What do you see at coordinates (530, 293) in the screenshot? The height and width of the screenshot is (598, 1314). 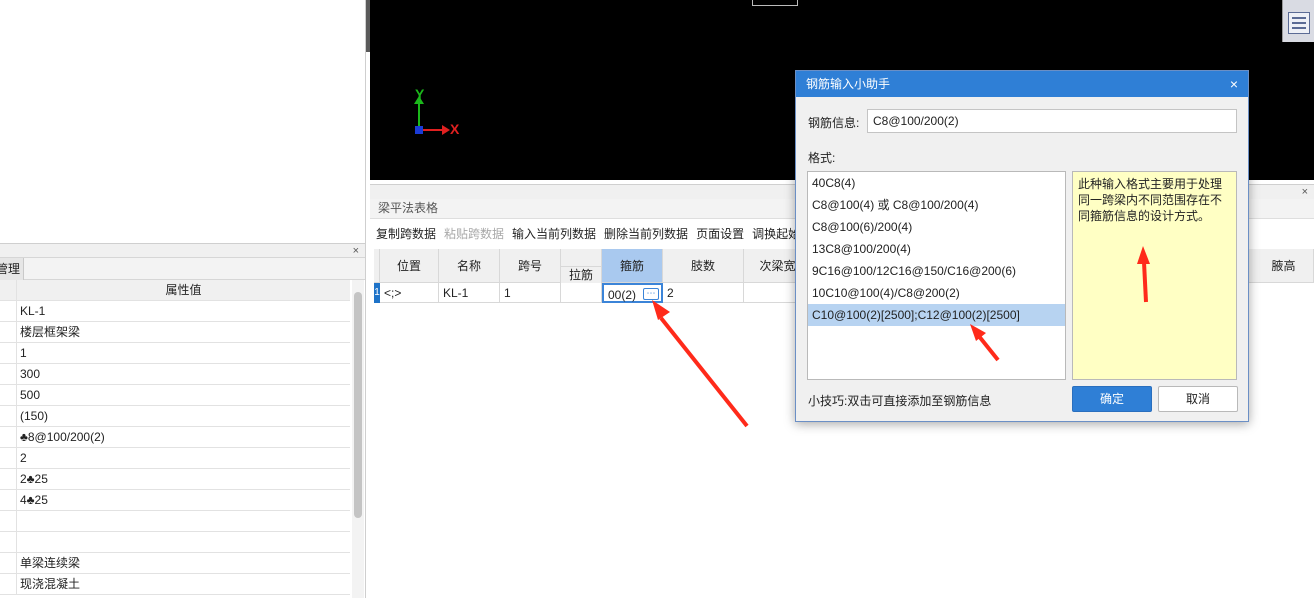 I see `cell-span: 1` at bounding box center [530, 293].